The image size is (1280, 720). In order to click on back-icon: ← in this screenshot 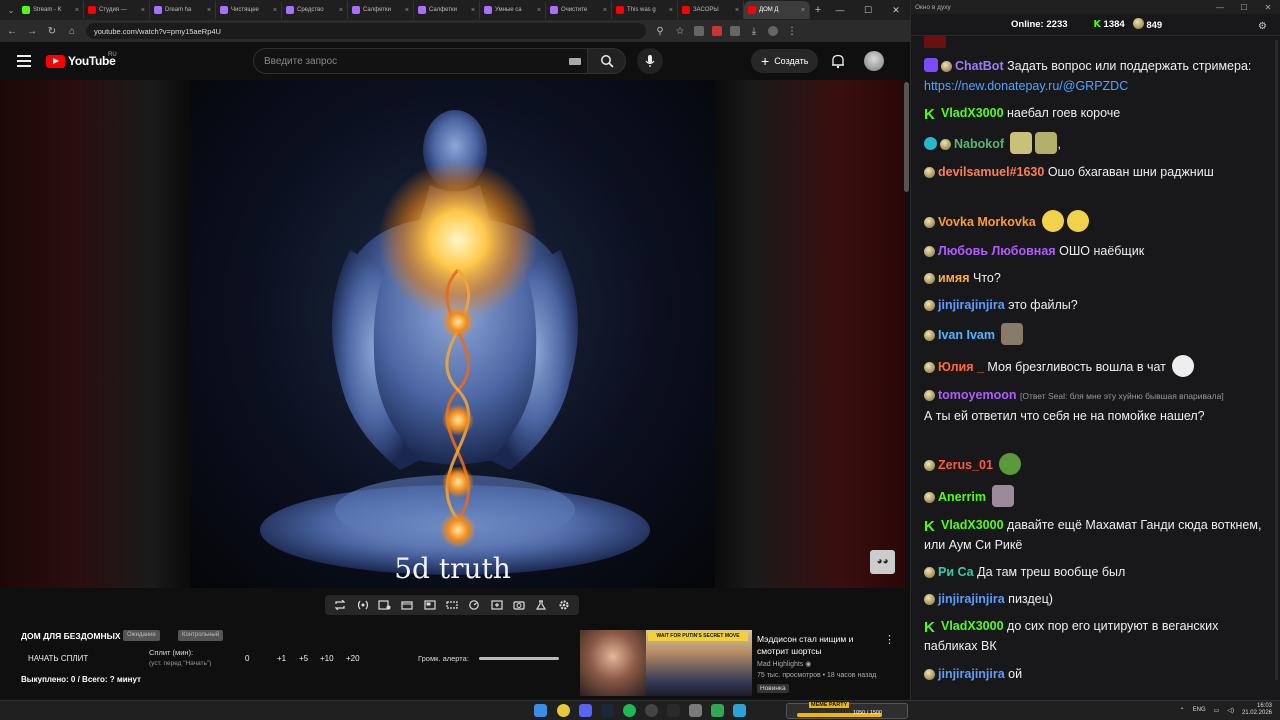, I will do `click(12, 31)`.